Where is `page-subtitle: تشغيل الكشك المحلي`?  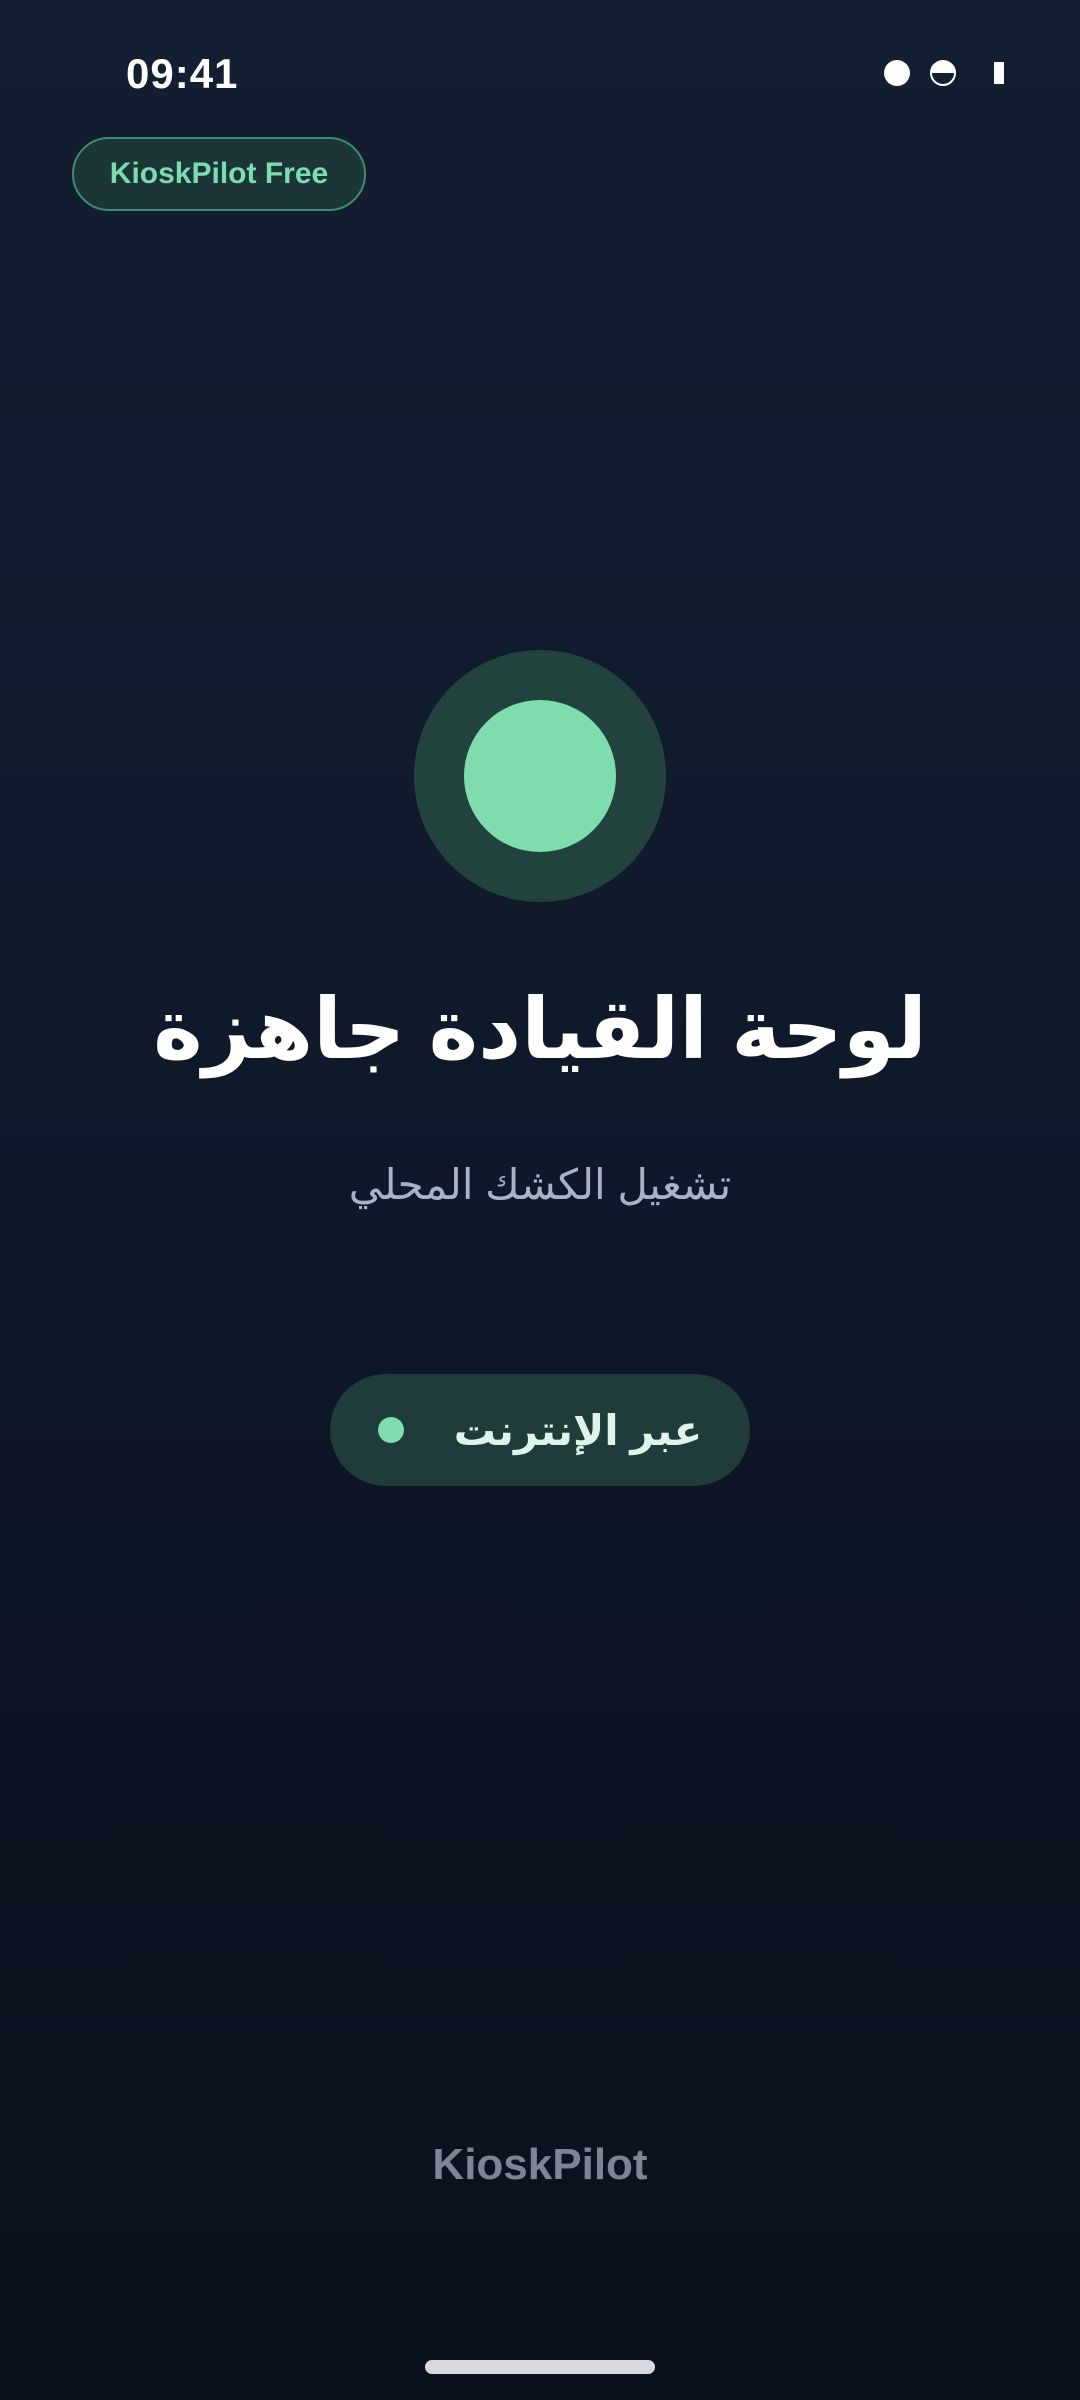 page-subtitle: تشغيل الكشك المحلي is located at coordinates (540, 1184).